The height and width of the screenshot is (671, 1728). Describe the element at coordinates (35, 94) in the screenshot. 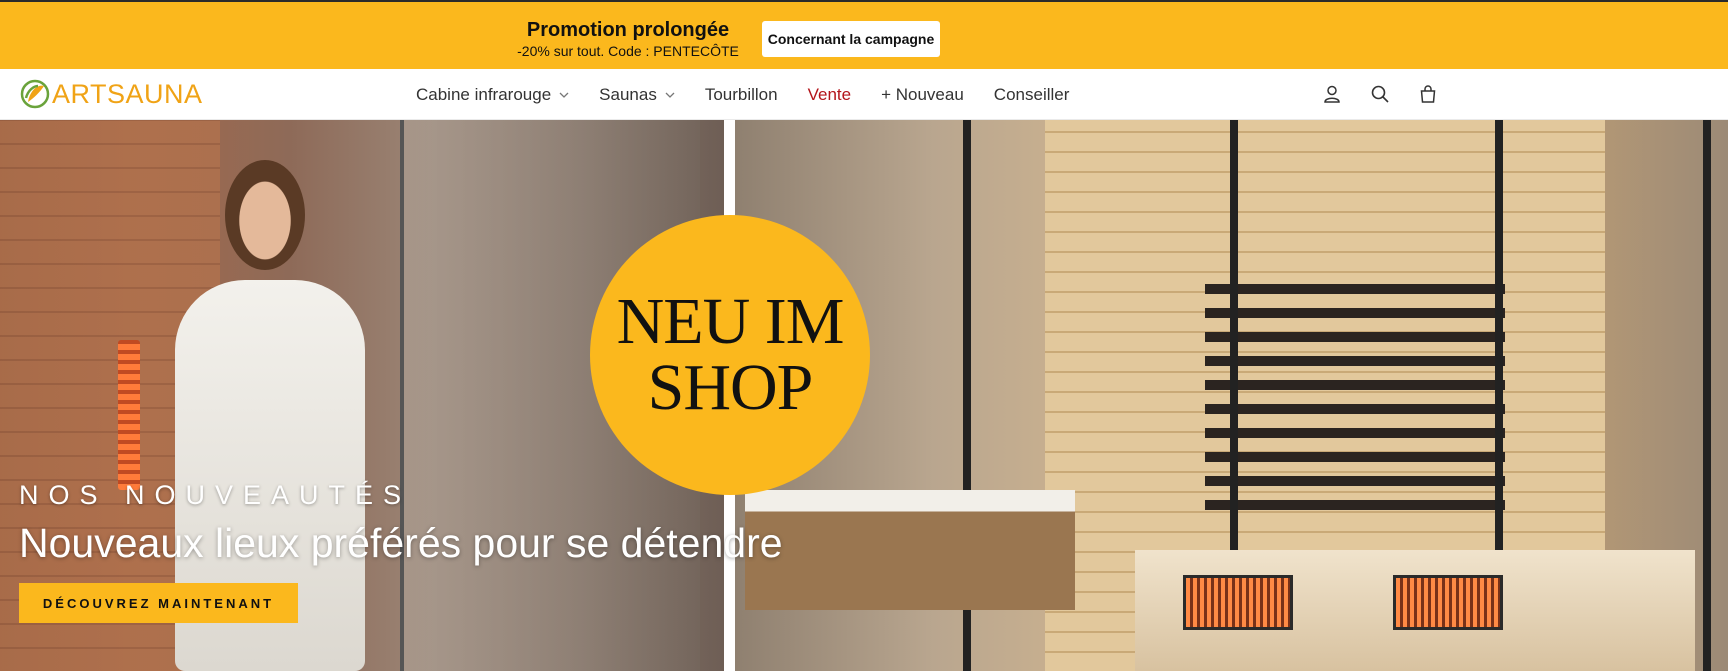

I see `logo-leaf-icon` at that location.